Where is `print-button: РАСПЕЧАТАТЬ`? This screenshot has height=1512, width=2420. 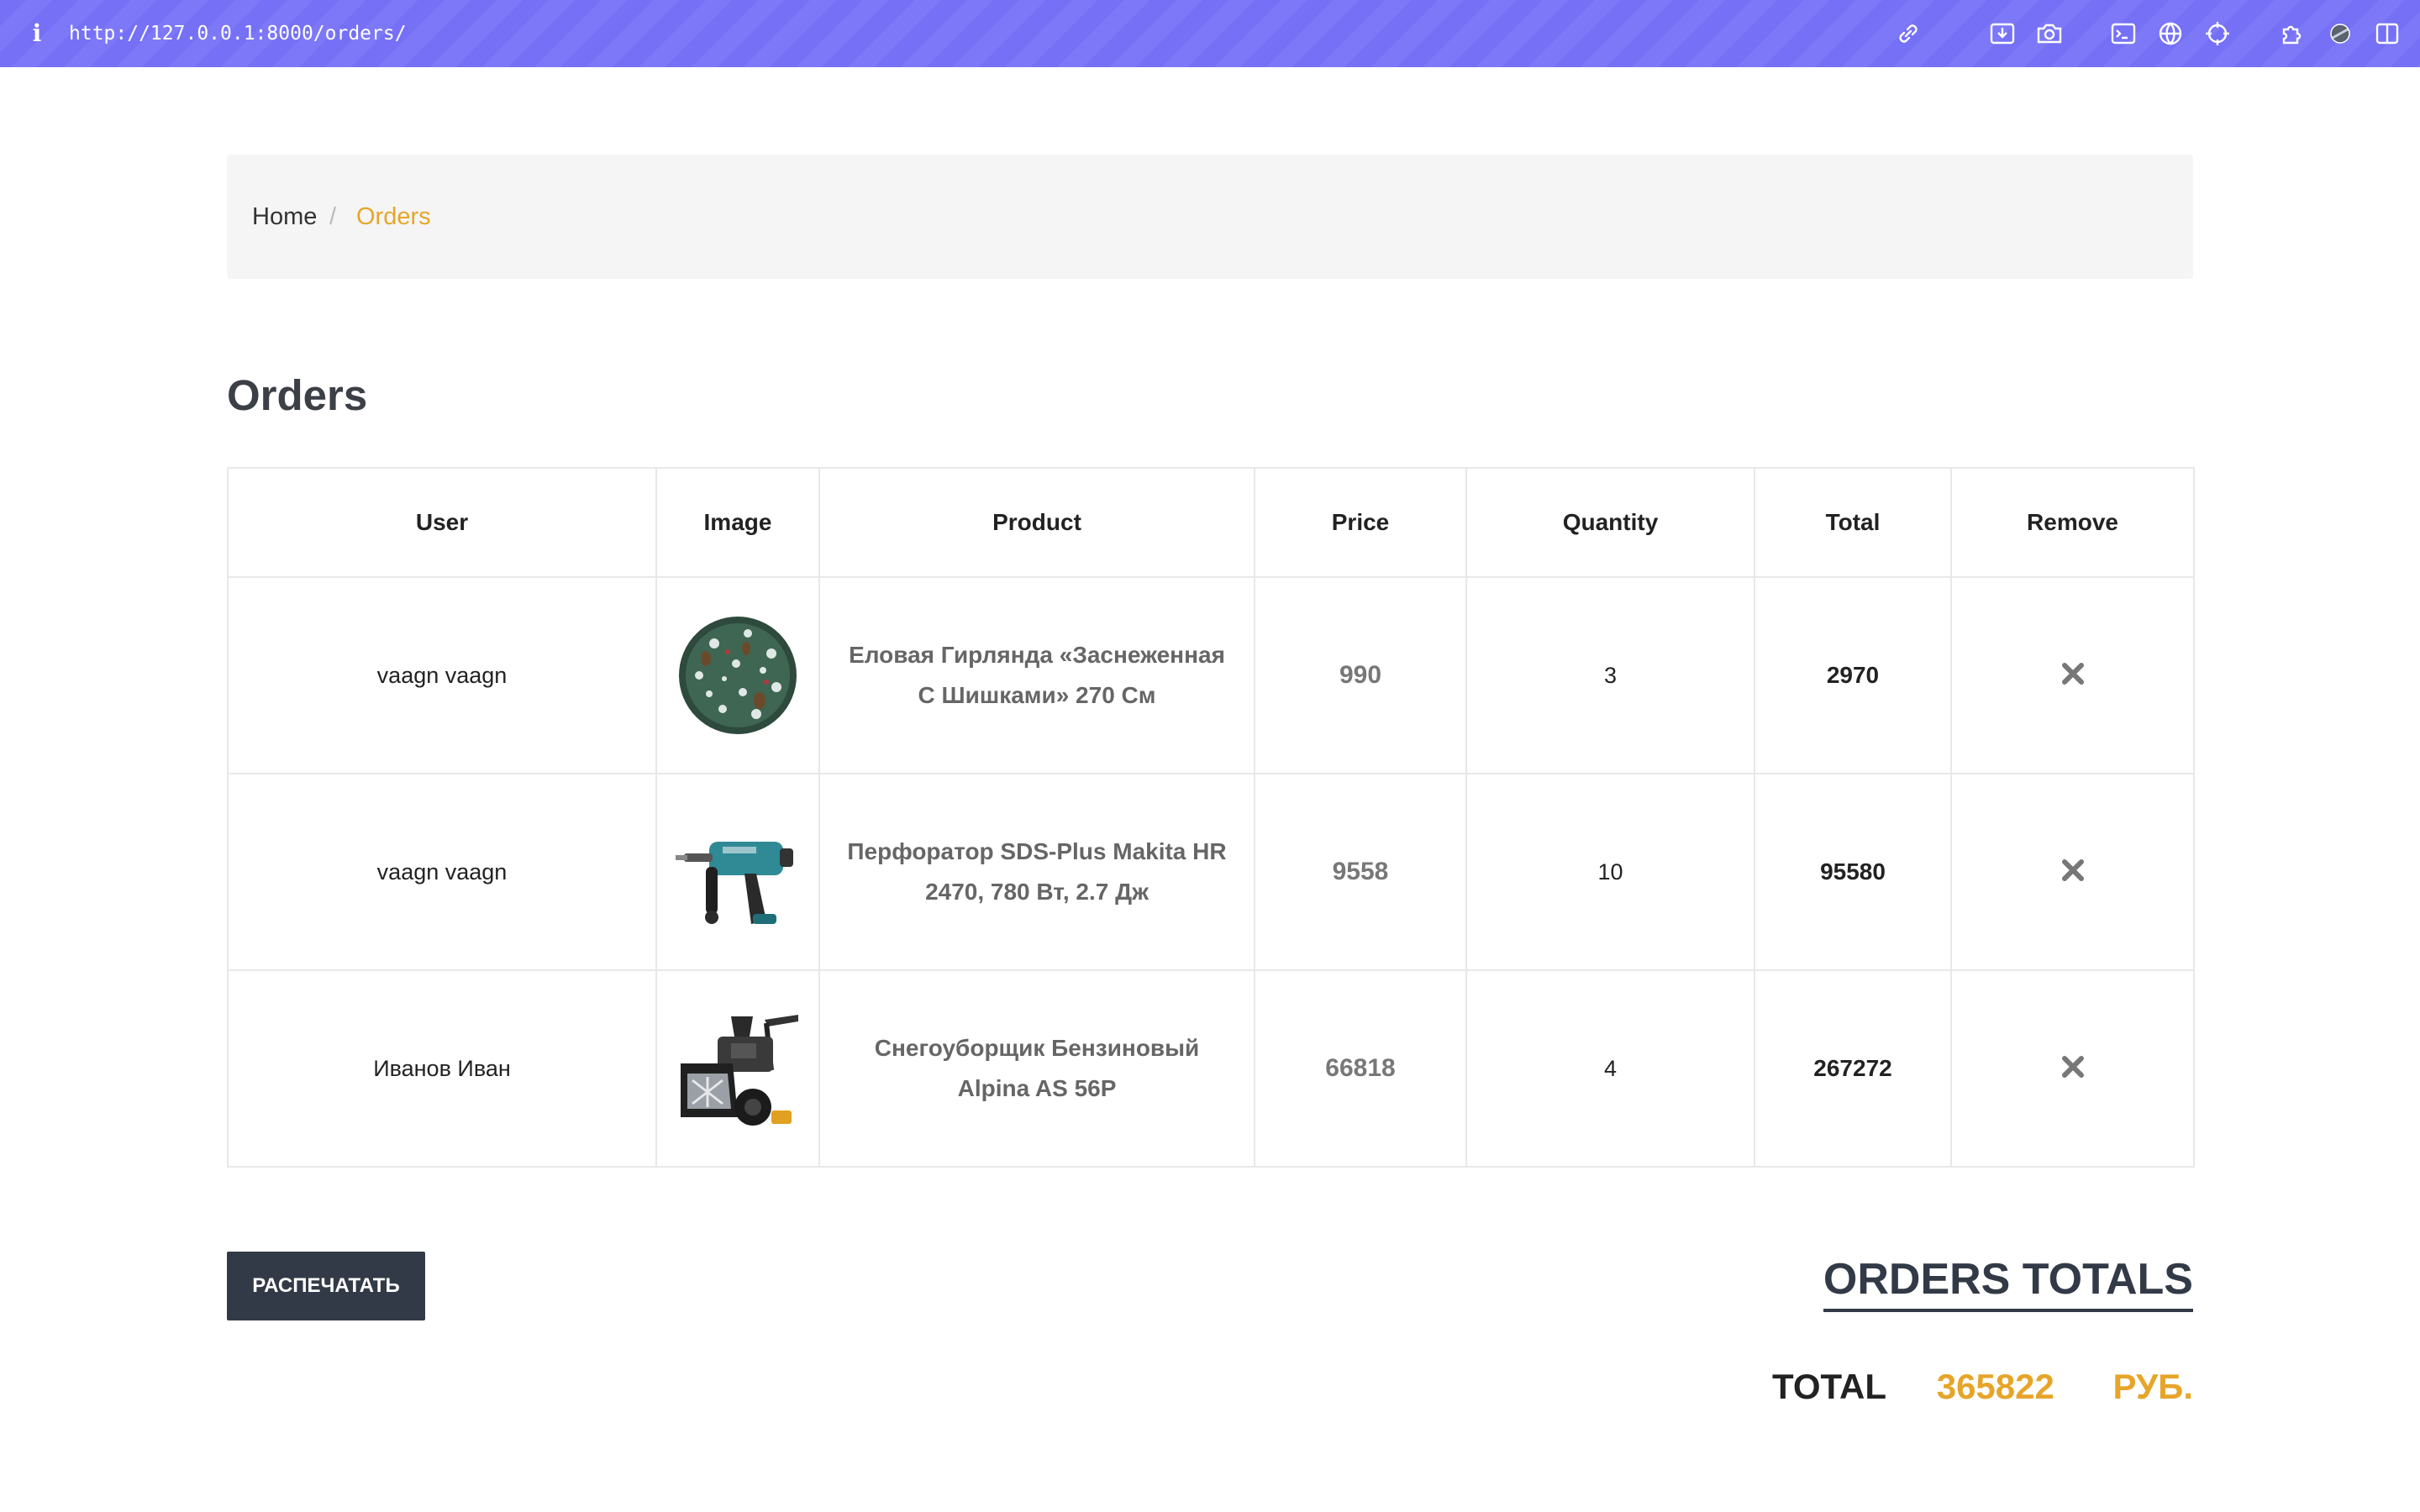 print-button: РАСПЕЧАТАТЬ is located at coordinates (326, 1286).